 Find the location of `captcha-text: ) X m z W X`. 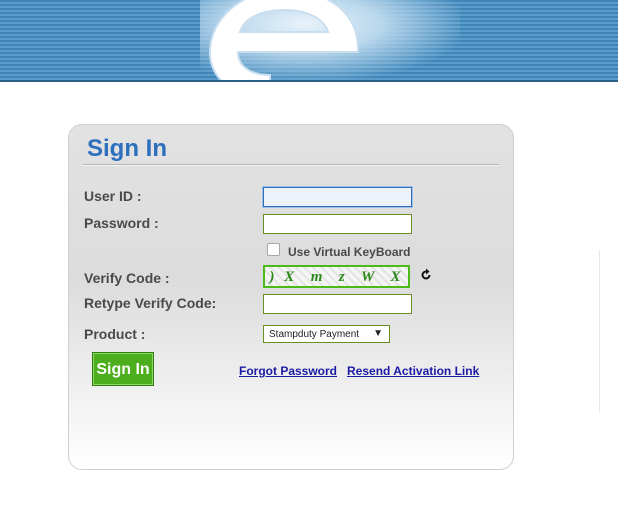

captcha-text: ) X m z W X is located at coordinates (336, 277).